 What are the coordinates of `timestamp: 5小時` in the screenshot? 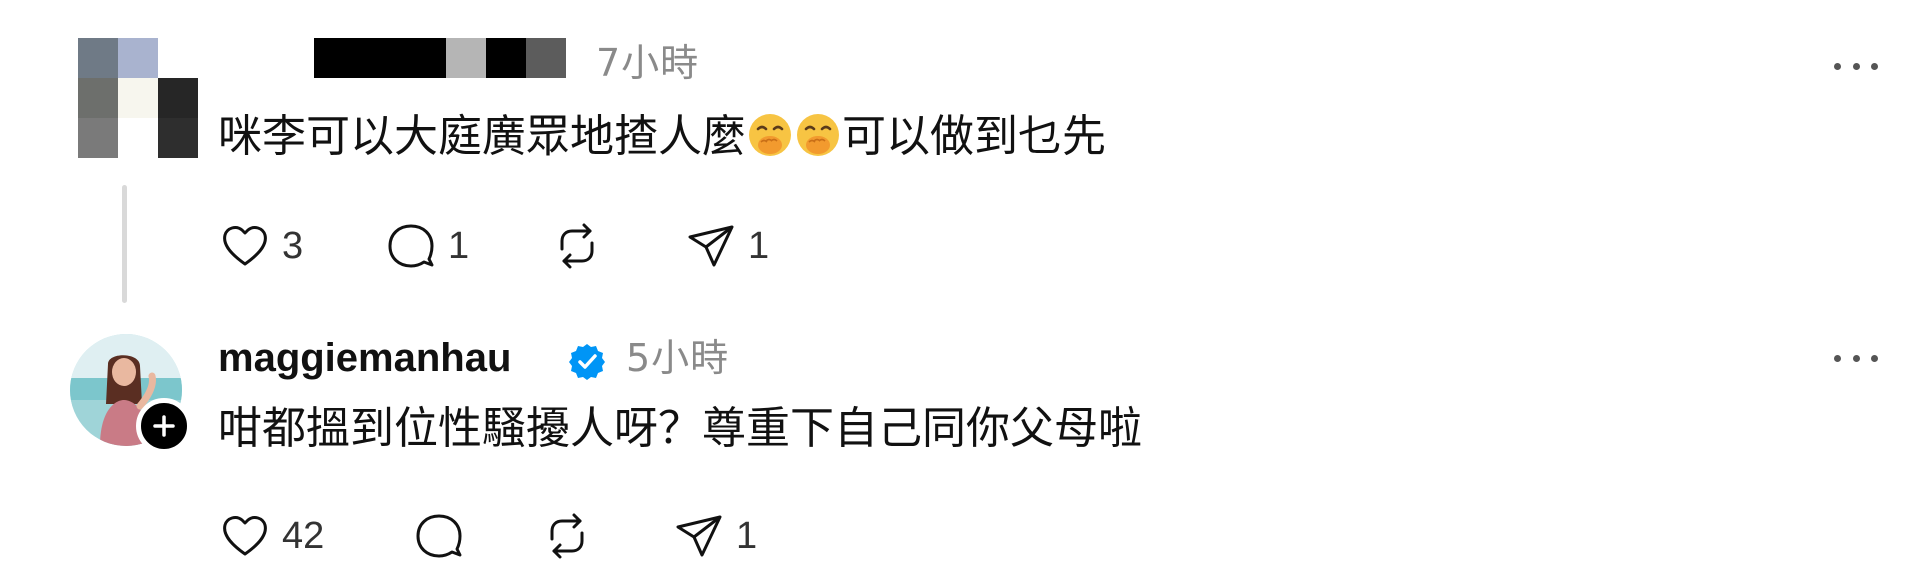 It's located at (678, 358).